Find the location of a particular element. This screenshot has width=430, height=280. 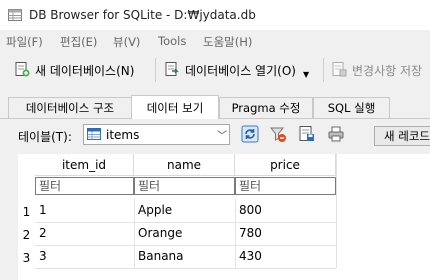

filter-clear-icon is located at coordinates (278, 135).